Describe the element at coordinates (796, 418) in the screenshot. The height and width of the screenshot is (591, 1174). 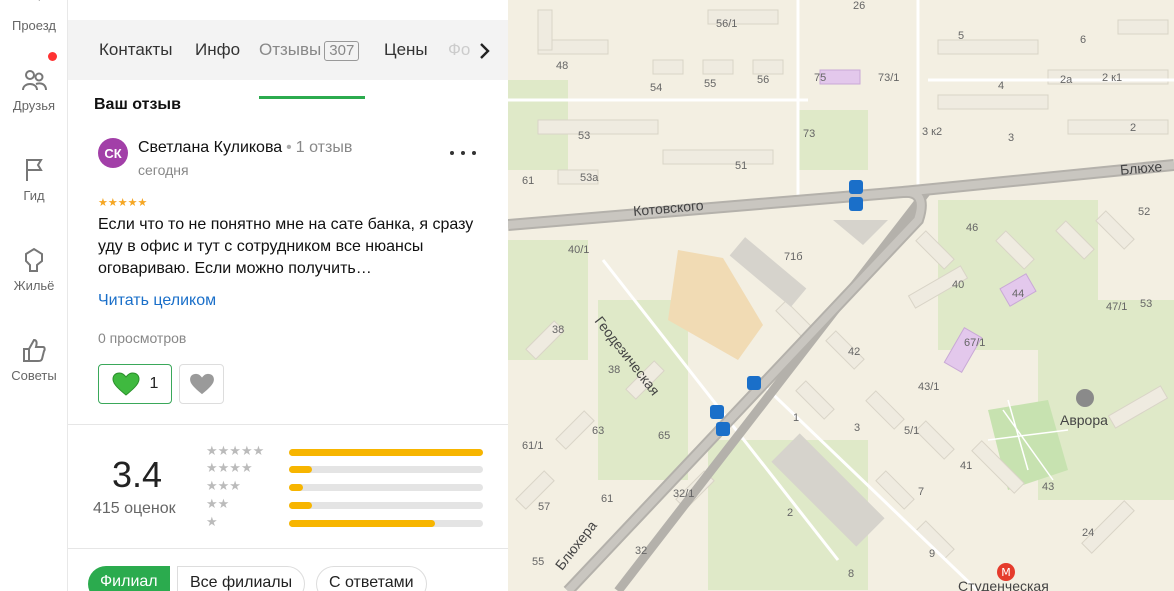
I see `house-number: 1` at that location.